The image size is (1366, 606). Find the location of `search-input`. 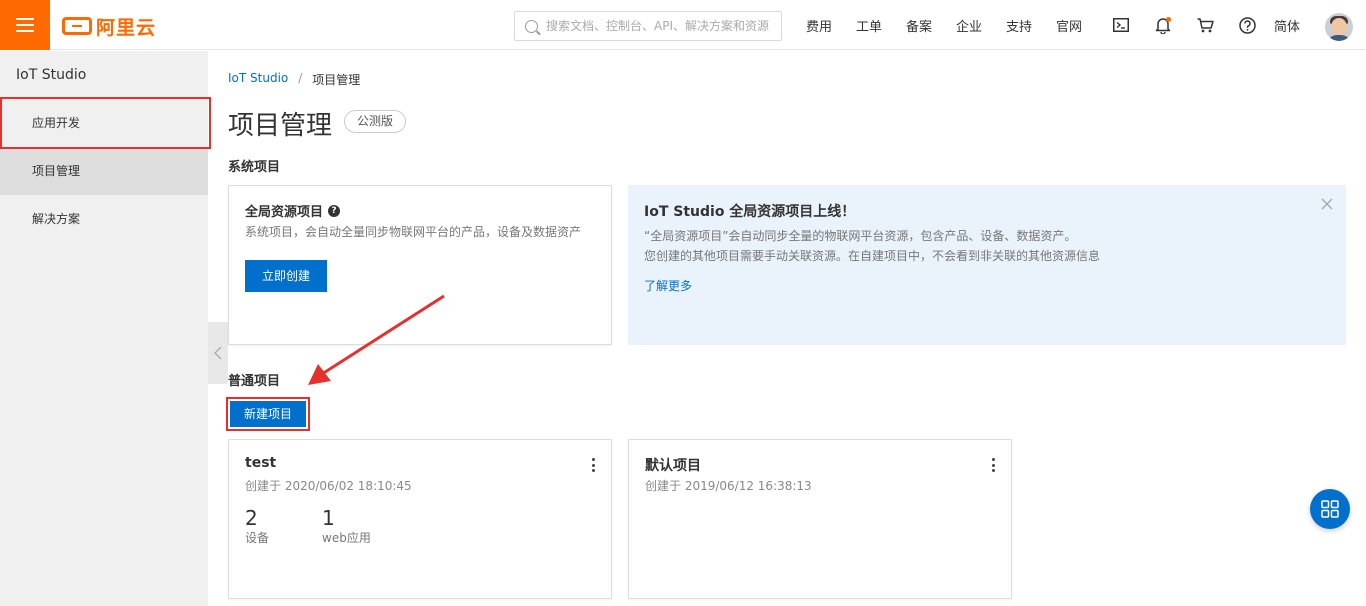

search-input is located at coordinates (661, 26).